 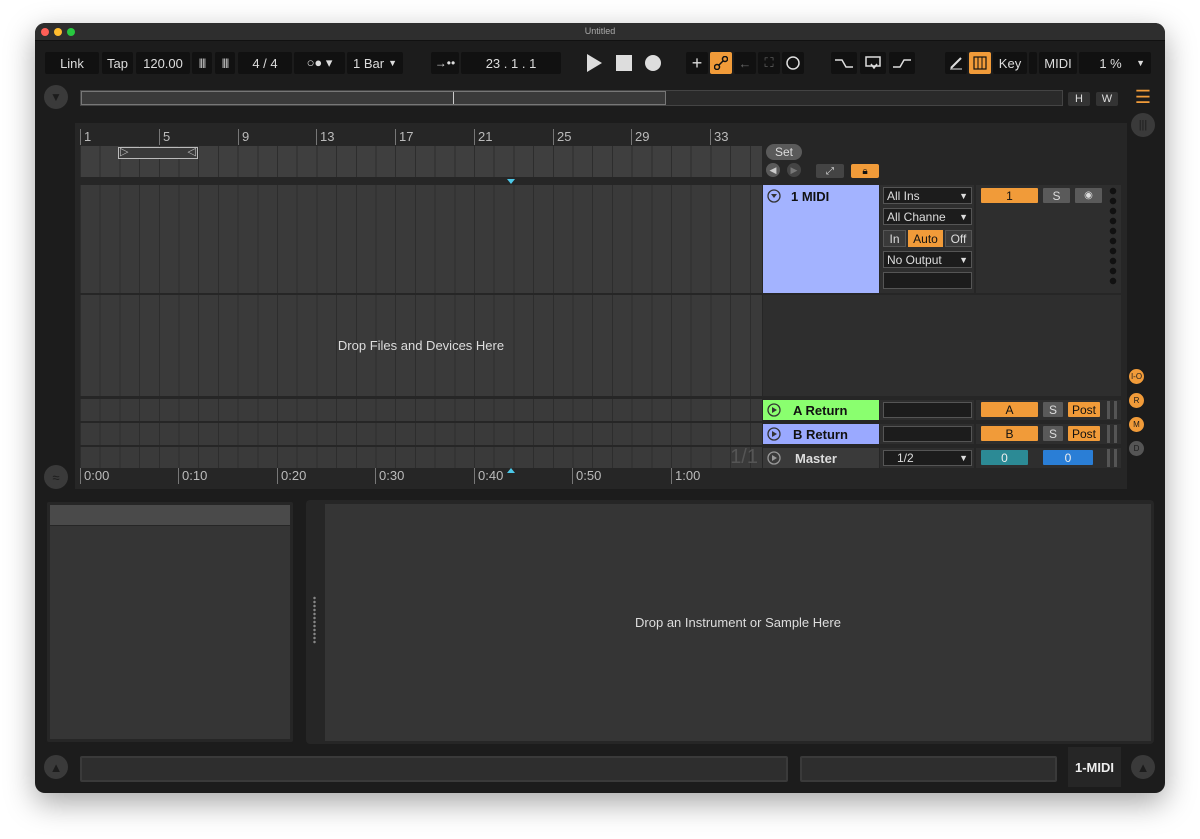 I want to click on b-return-activator-button: B, so click(x=1009, y=433).